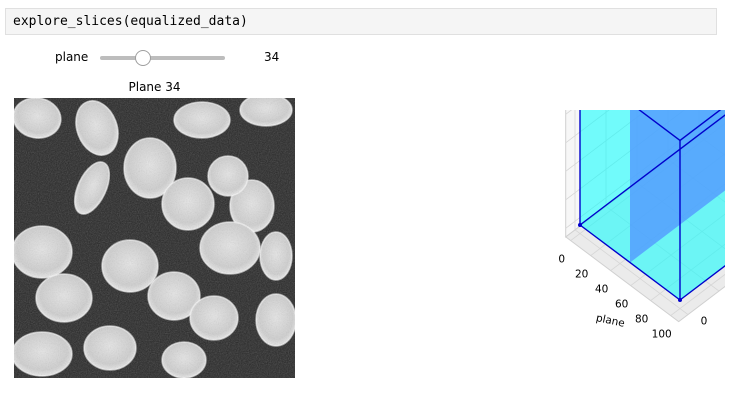  Describe the element at coordinates (641, 320) in the screenshot. I see `x-tick-label: 80` at that location.